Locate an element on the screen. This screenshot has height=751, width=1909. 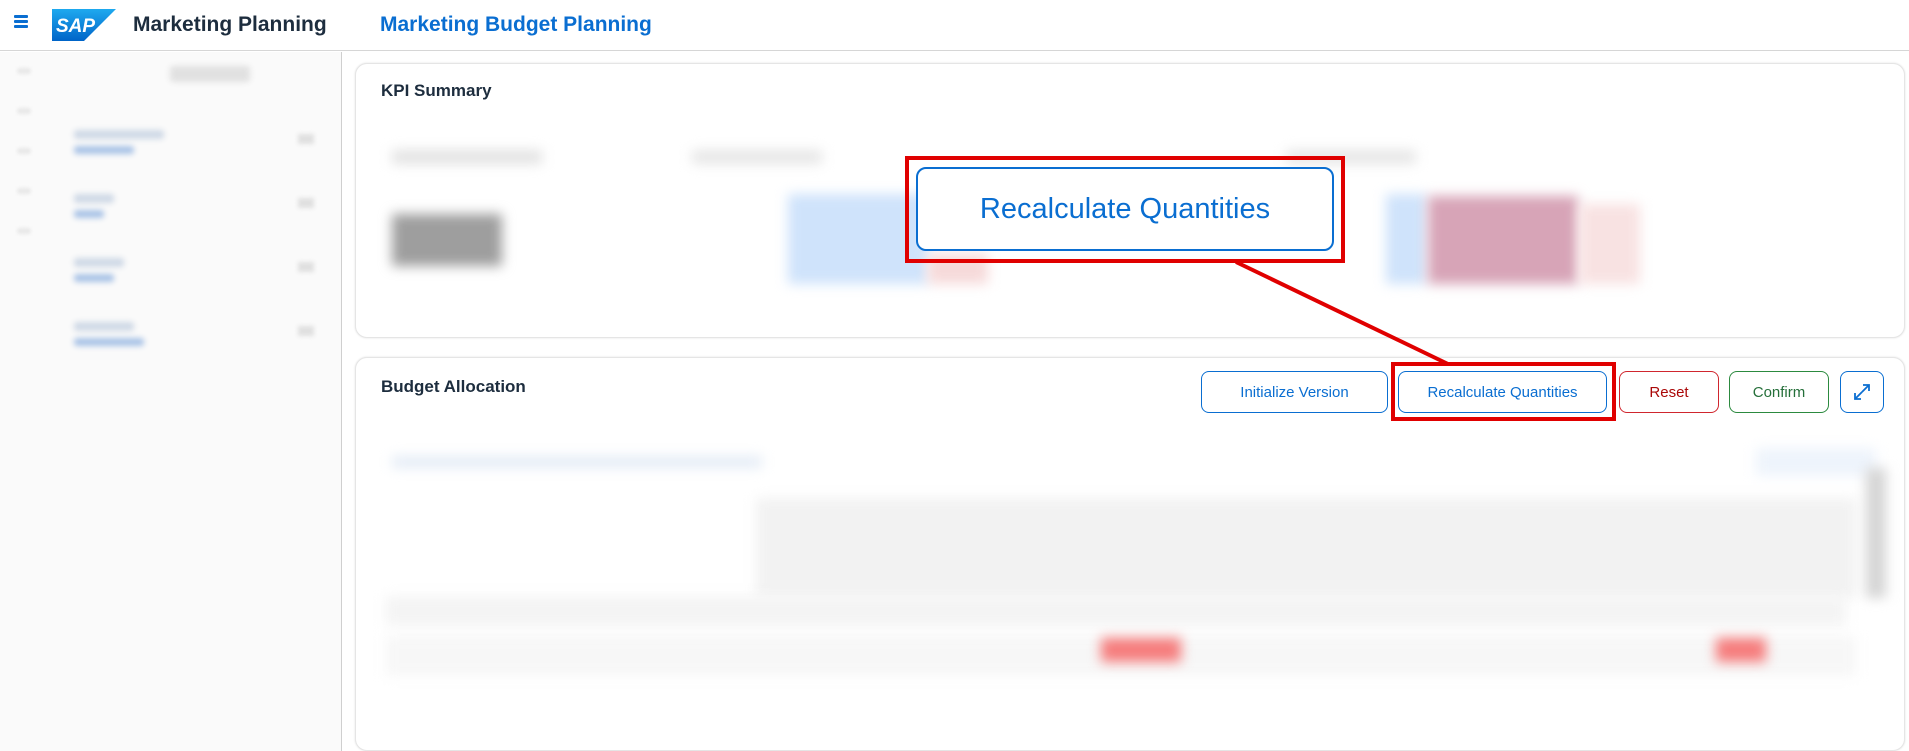
table-toolbar-button is located at coordinates (1816, 462).